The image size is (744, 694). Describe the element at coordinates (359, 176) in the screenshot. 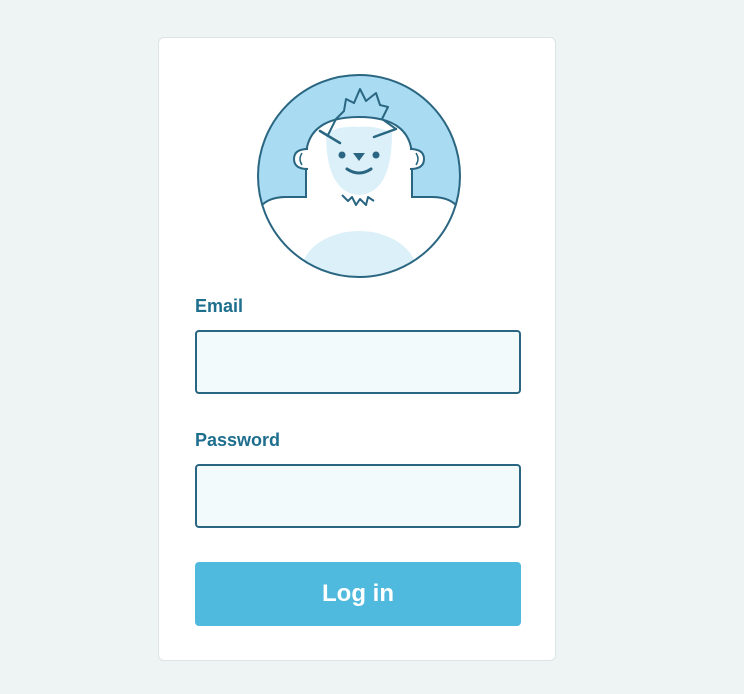

I see `yeti-avatar-icon` at that location.